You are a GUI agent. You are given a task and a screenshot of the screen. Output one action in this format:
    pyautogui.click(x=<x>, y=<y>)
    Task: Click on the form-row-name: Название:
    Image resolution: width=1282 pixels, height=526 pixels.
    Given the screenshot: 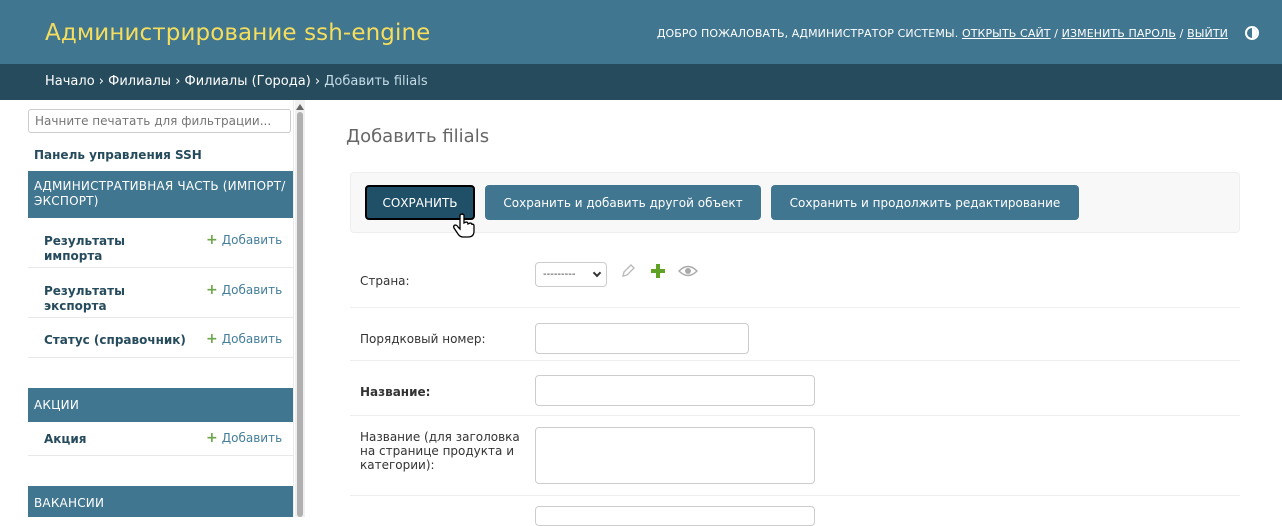 What is the action you would take?
    pyautogui.click(x=795, y=388)
    